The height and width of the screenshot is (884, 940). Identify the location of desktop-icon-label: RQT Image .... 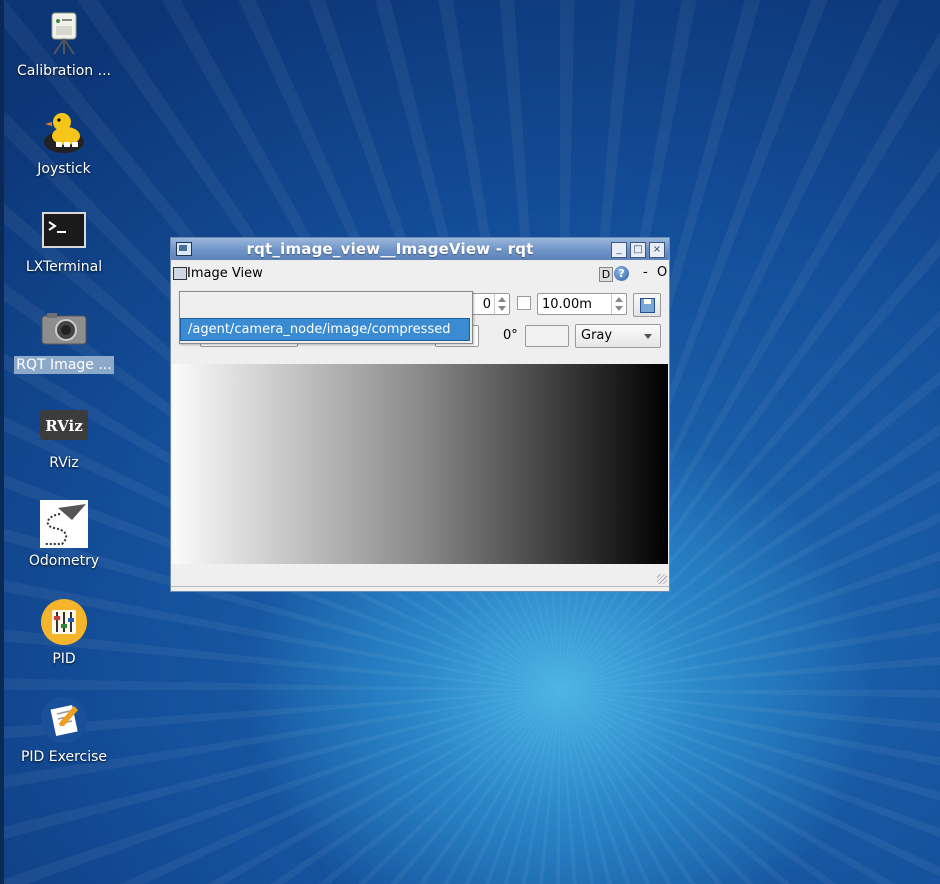
(64, 365).